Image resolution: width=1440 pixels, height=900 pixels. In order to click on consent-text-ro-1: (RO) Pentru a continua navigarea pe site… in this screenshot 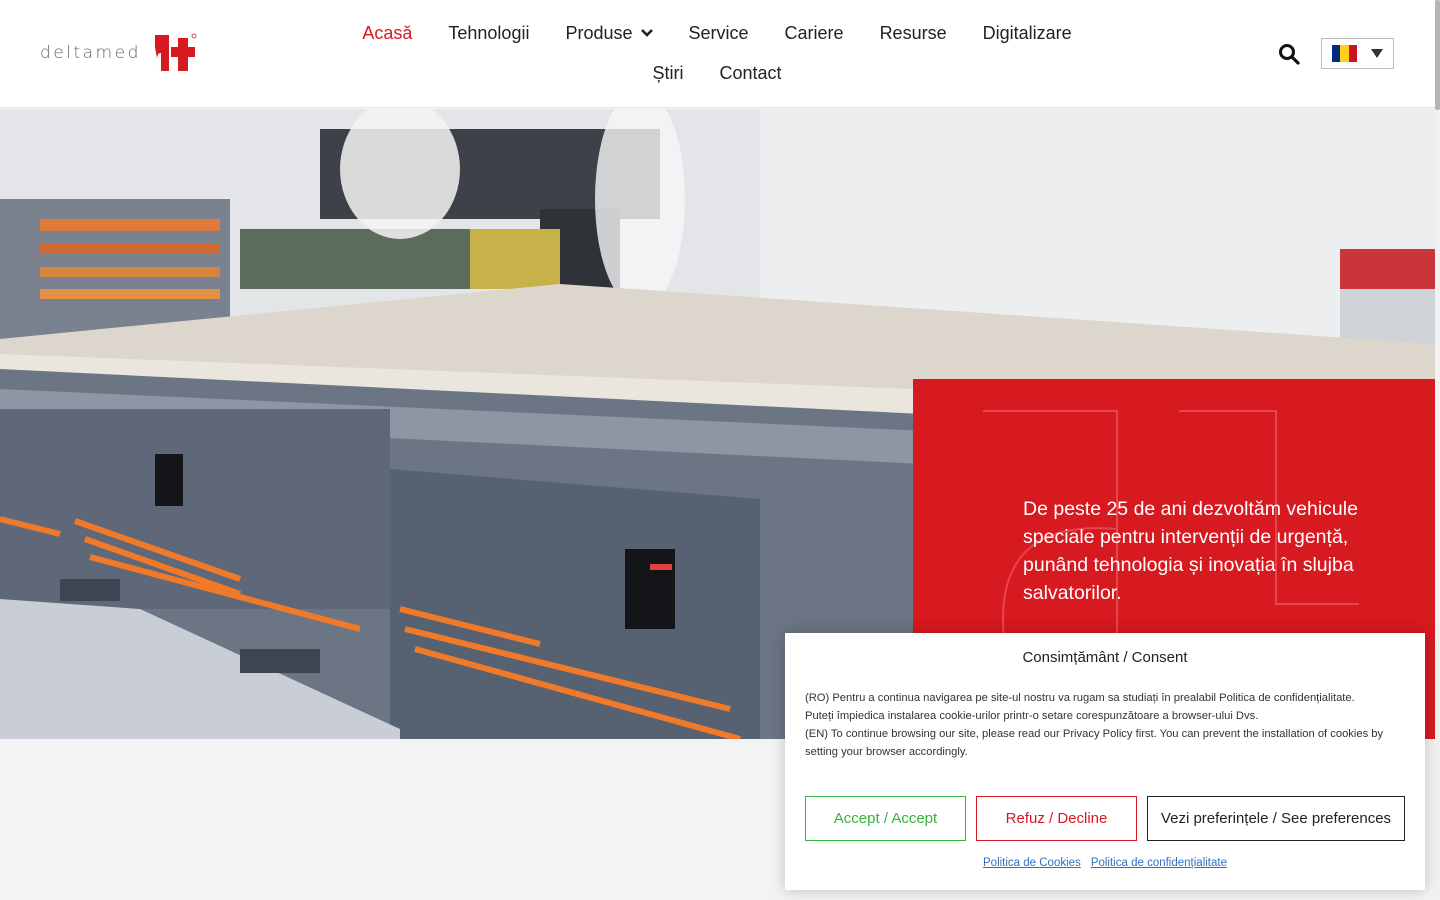, I will do `click(1080, 698)`.